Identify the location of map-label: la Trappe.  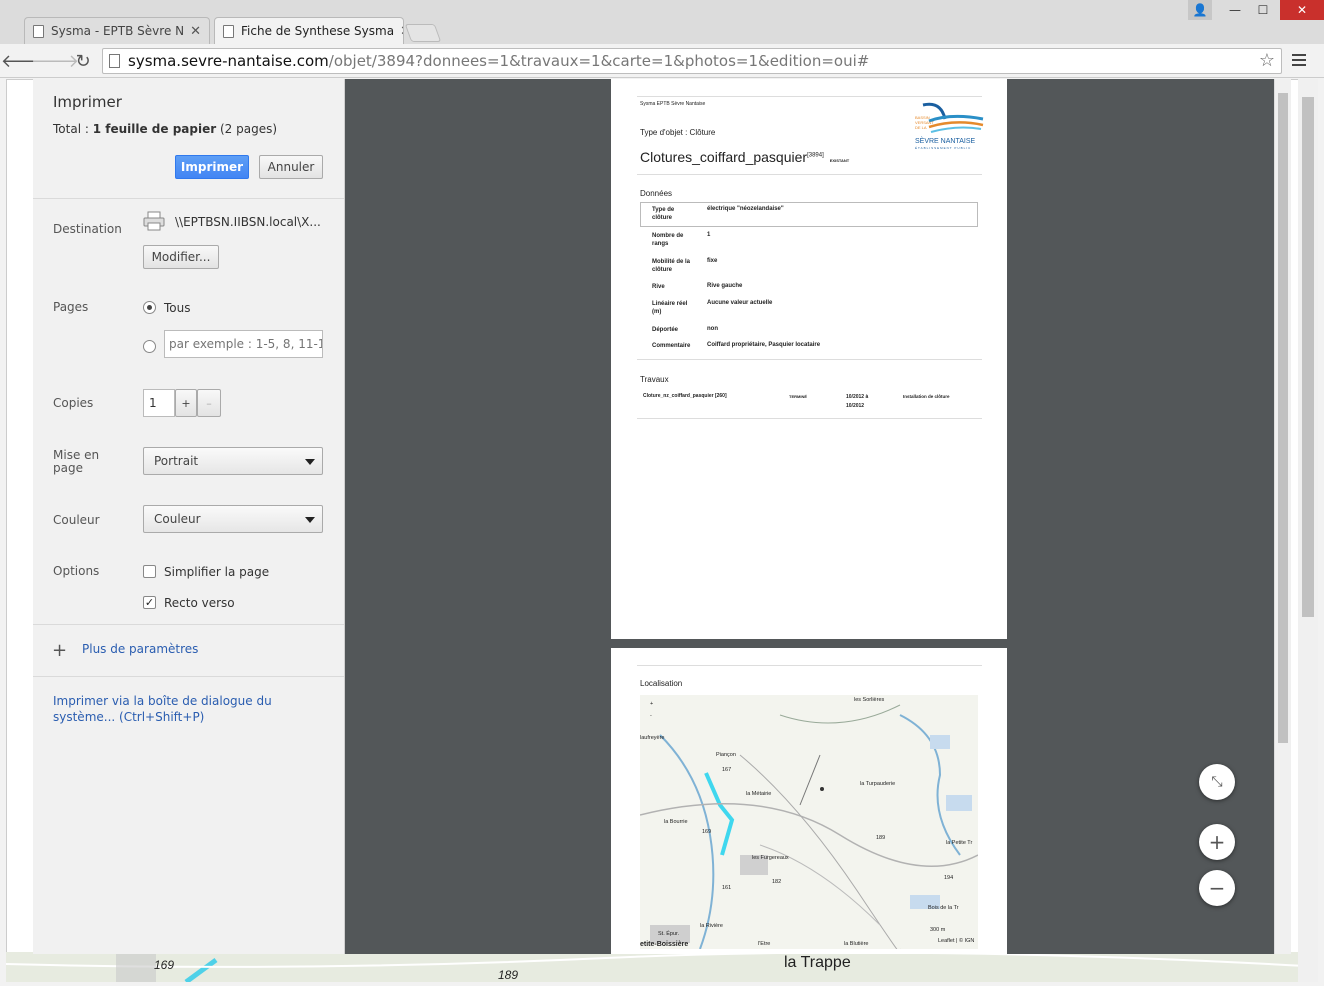
(817, 962).